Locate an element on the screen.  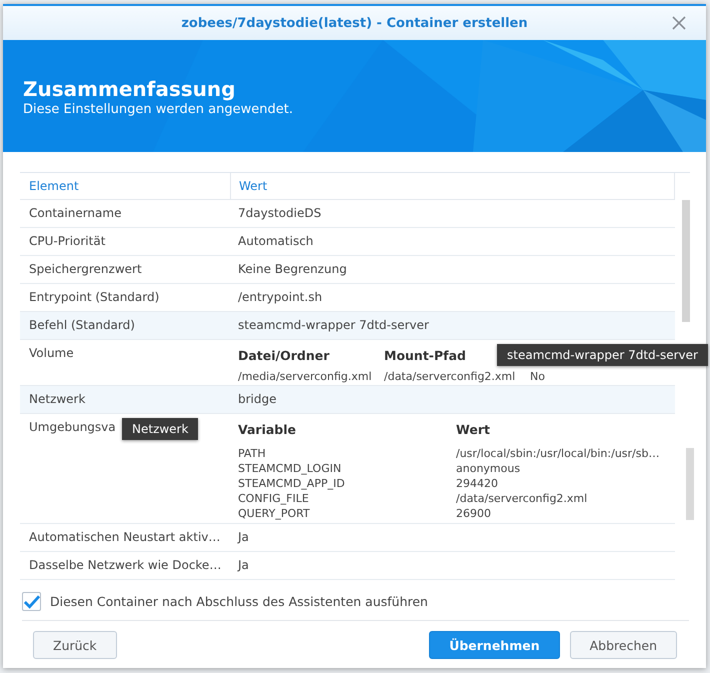
dialog-button: Zurück is located at coordinates (75, 645).